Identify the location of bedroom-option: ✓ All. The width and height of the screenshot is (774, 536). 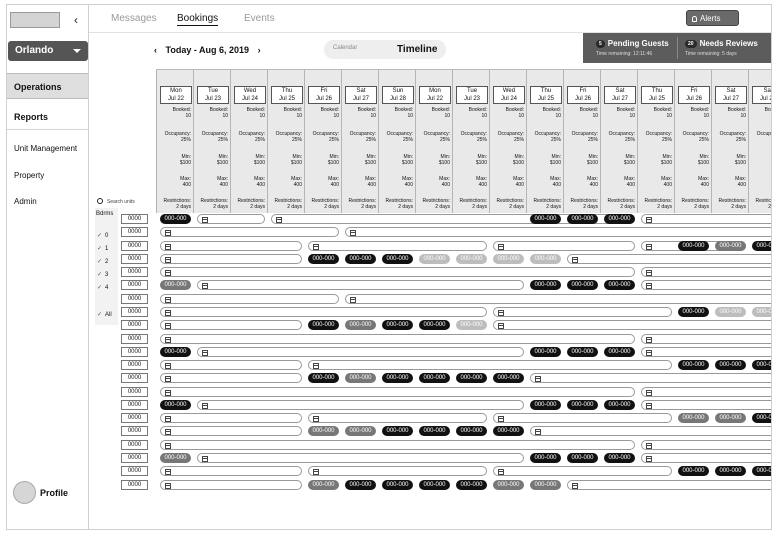
(104, 314).